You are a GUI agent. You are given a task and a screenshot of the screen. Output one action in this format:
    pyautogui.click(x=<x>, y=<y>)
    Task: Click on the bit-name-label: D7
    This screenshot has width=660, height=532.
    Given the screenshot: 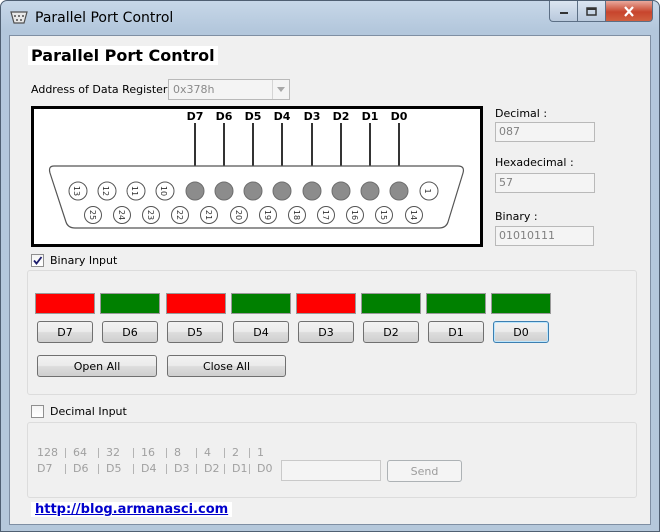 What is the action you would take?
    pyautogui.click(x=45, y=468)
    